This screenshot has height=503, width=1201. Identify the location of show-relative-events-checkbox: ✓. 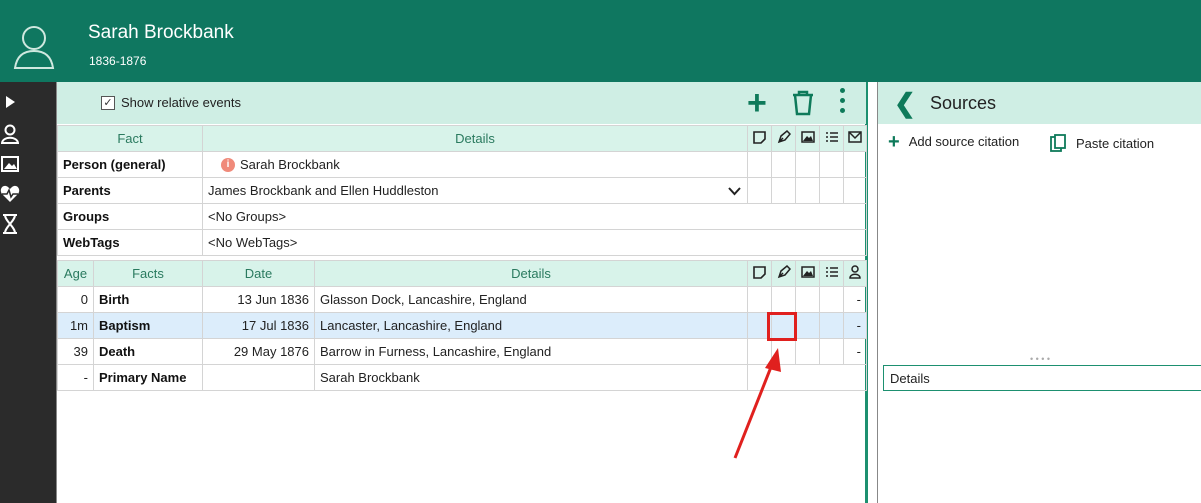
(108, 103).